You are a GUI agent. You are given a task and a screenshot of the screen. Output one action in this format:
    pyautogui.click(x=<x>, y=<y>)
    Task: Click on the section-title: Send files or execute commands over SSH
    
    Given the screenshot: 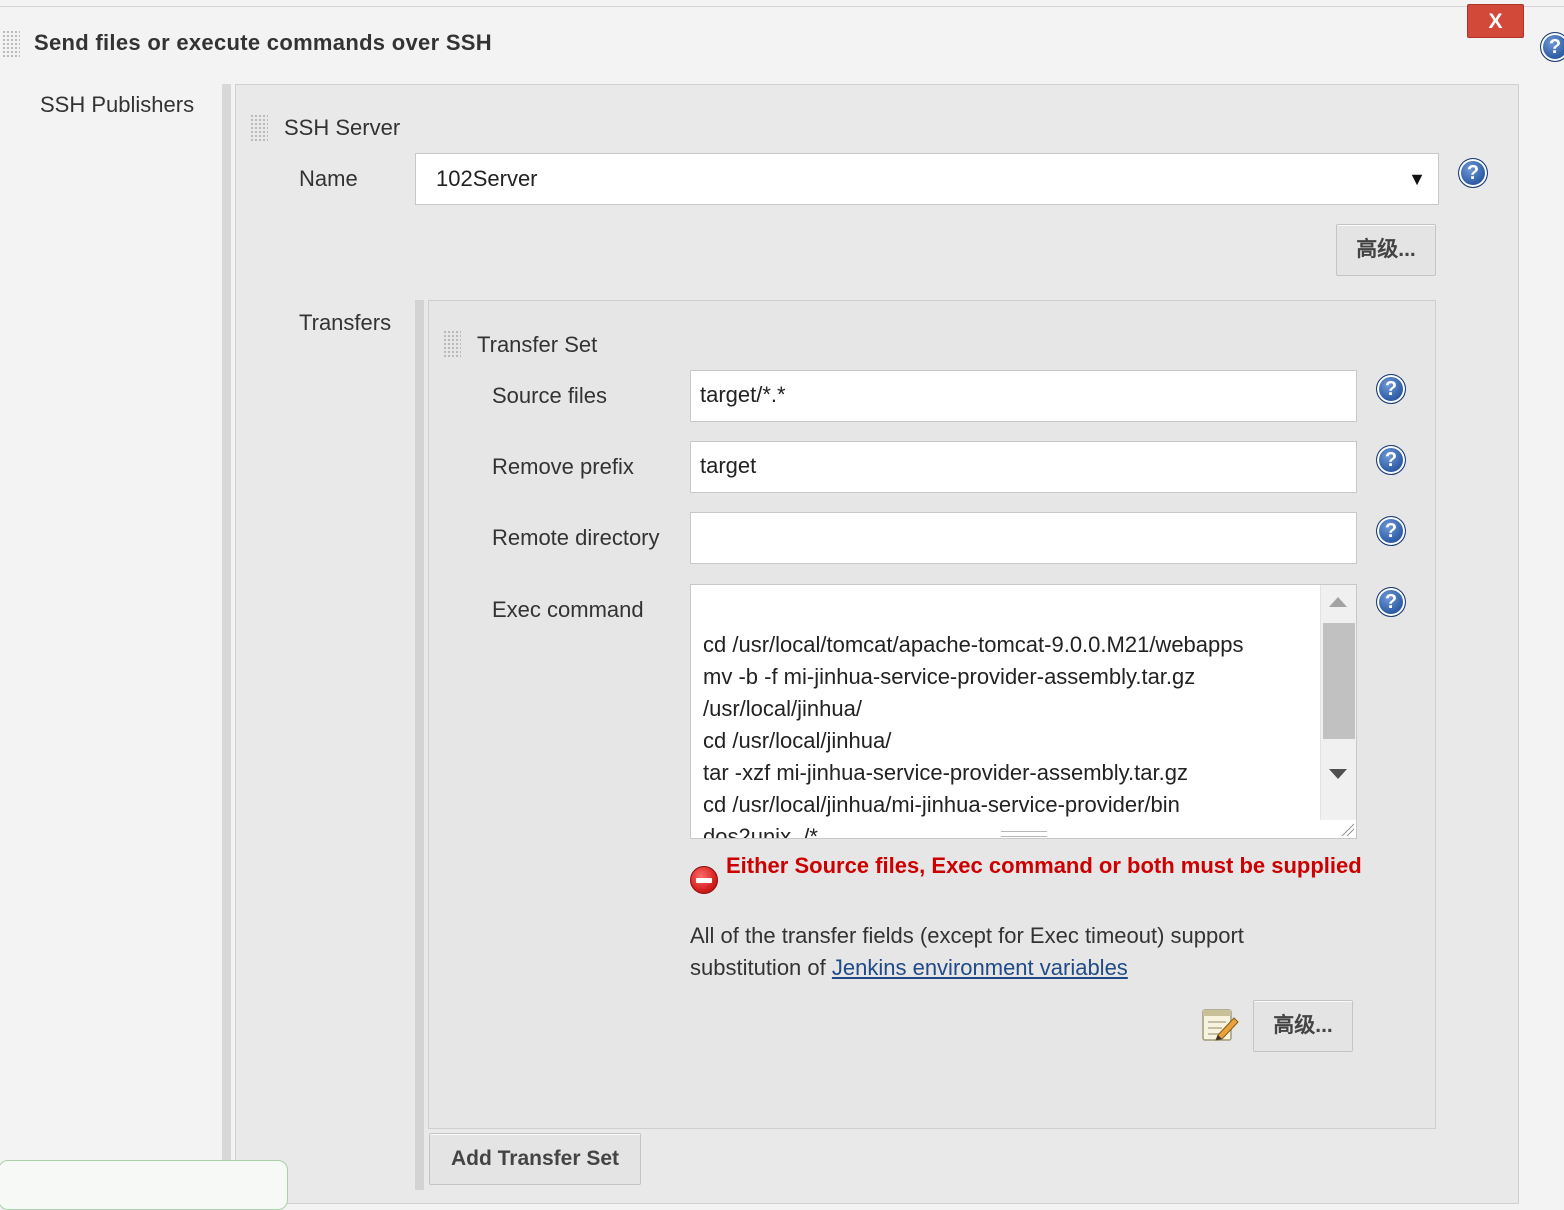 What is the action you would take?
    pyautogui.click(x=263, y=42)
    